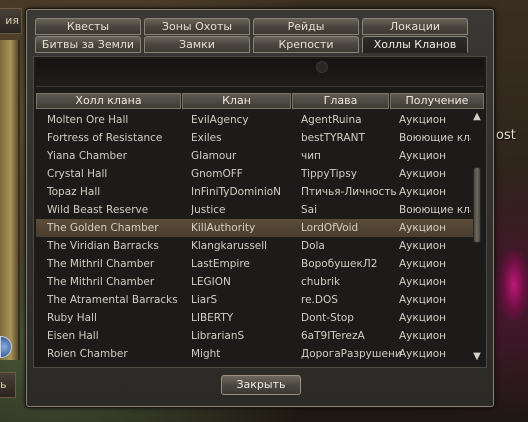 This screenshot has height=422, width=528. What do you see at coordinates (206, 354) in the screenshot?
I see `cell-clan: Might` at bounding box center [206, 354].